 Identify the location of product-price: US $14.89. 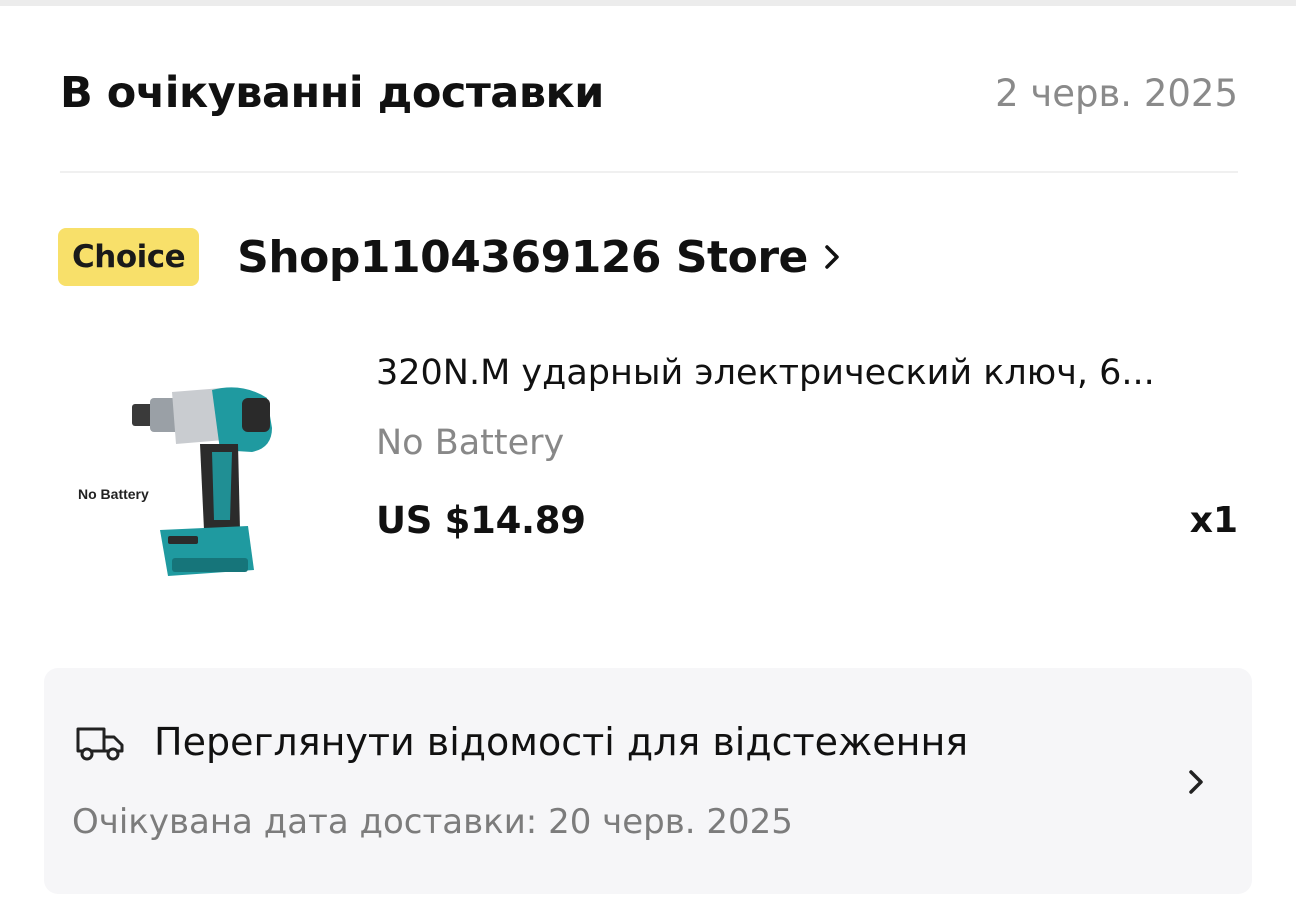
(481, 520).